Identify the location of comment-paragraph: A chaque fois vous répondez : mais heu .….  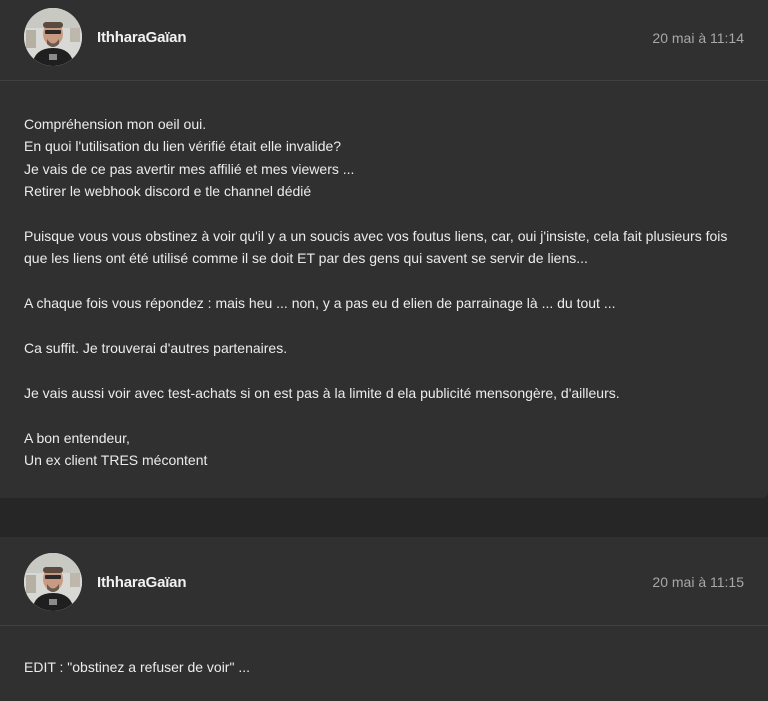
(320, 303).